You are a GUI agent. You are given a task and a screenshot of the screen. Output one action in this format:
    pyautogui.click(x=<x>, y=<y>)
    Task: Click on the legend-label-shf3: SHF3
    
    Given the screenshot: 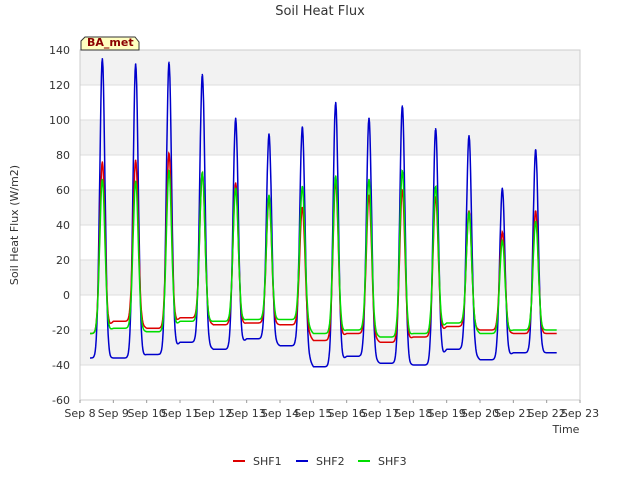 What is the action you would take?
    pyautogui.click(x=392, y=461)
    